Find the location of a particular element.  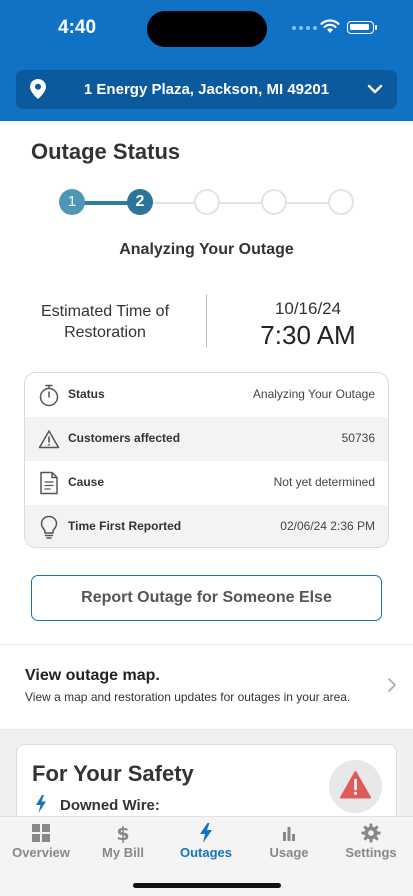

tab-my-bill: $ My Bill is located at coordinates (123, 845).